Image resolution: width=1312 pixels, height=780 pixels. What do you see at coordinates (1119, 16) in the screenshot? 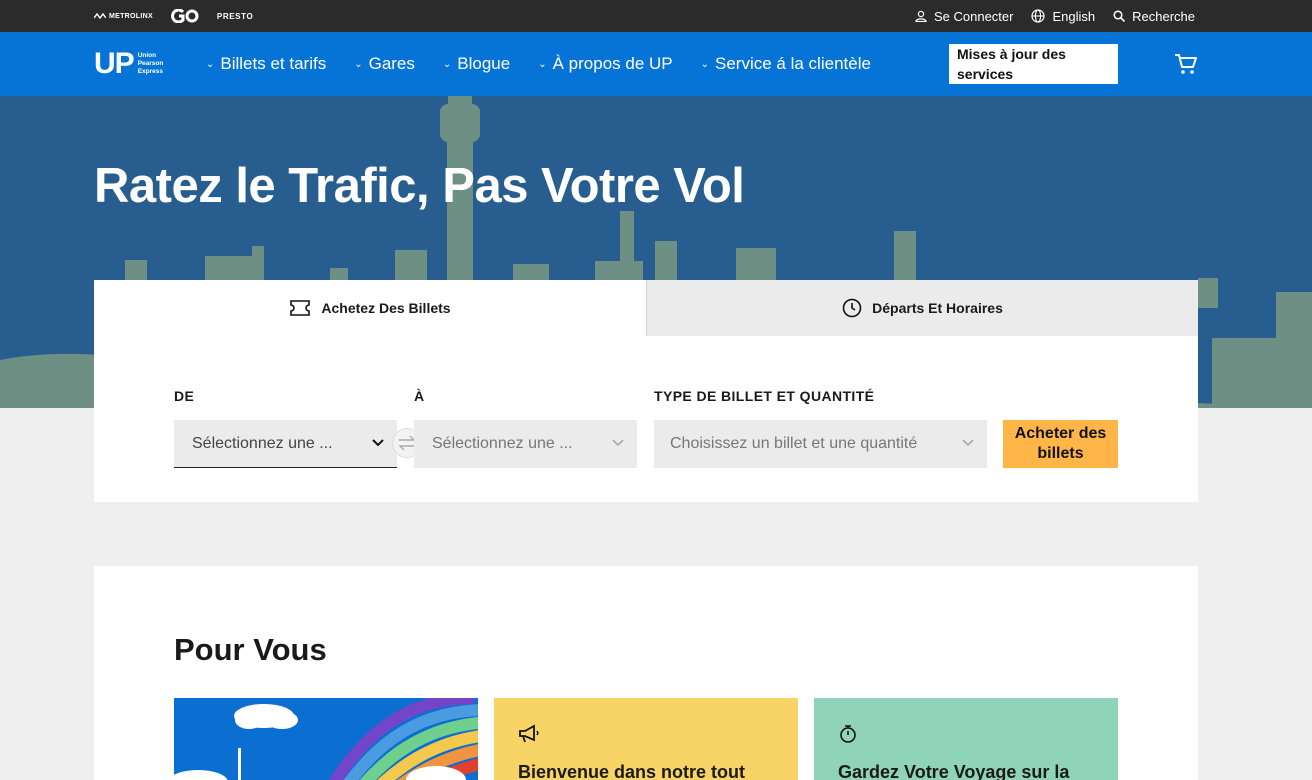
I see `search-icon` at bounding box center [1119, 16].